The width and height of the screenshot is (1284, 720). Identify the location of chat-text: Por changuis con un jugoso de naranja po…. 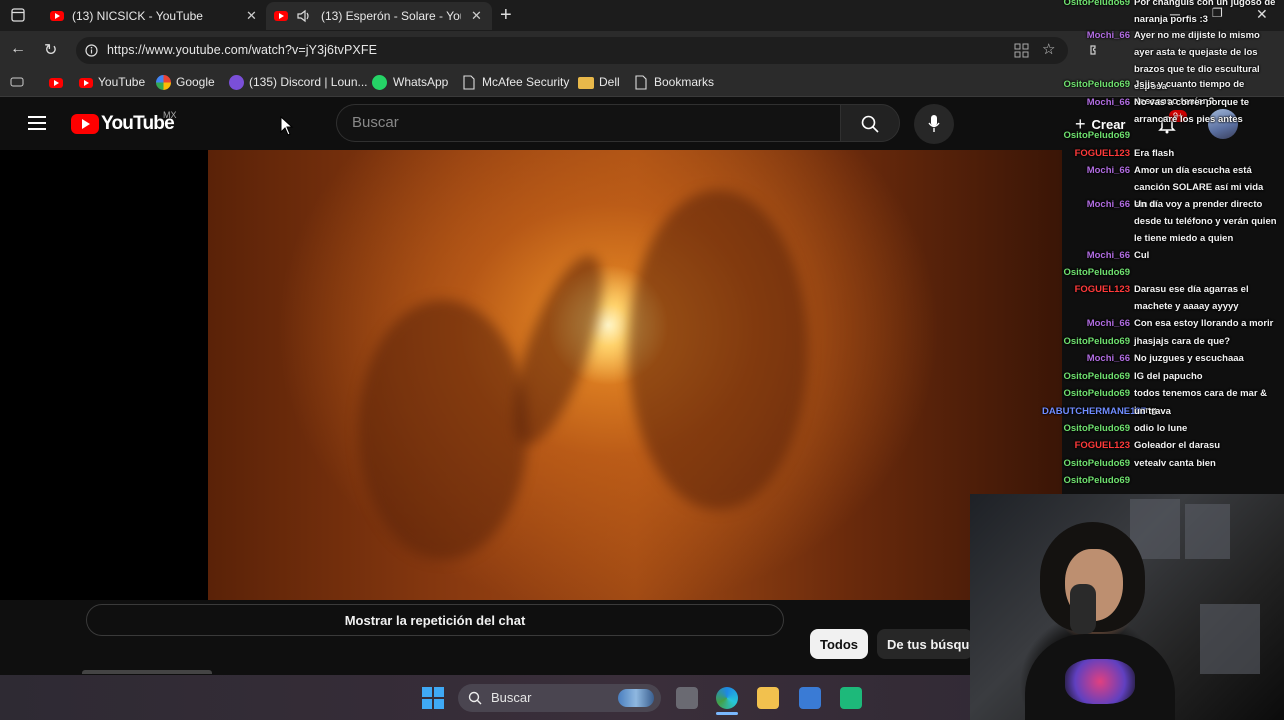
(1205, 12).